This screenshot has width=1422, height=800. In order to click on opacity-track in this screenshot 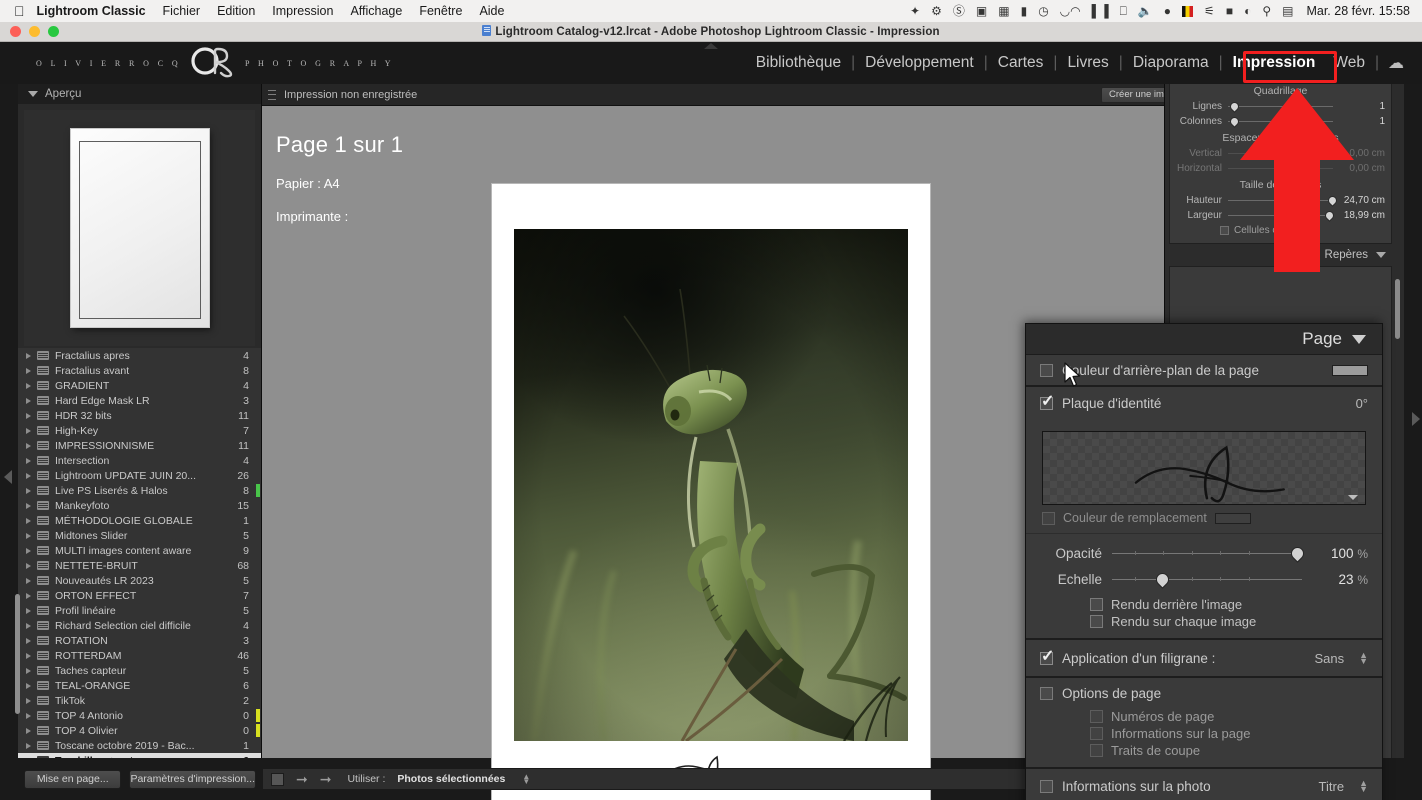, I will do `click(1209, 553)`.